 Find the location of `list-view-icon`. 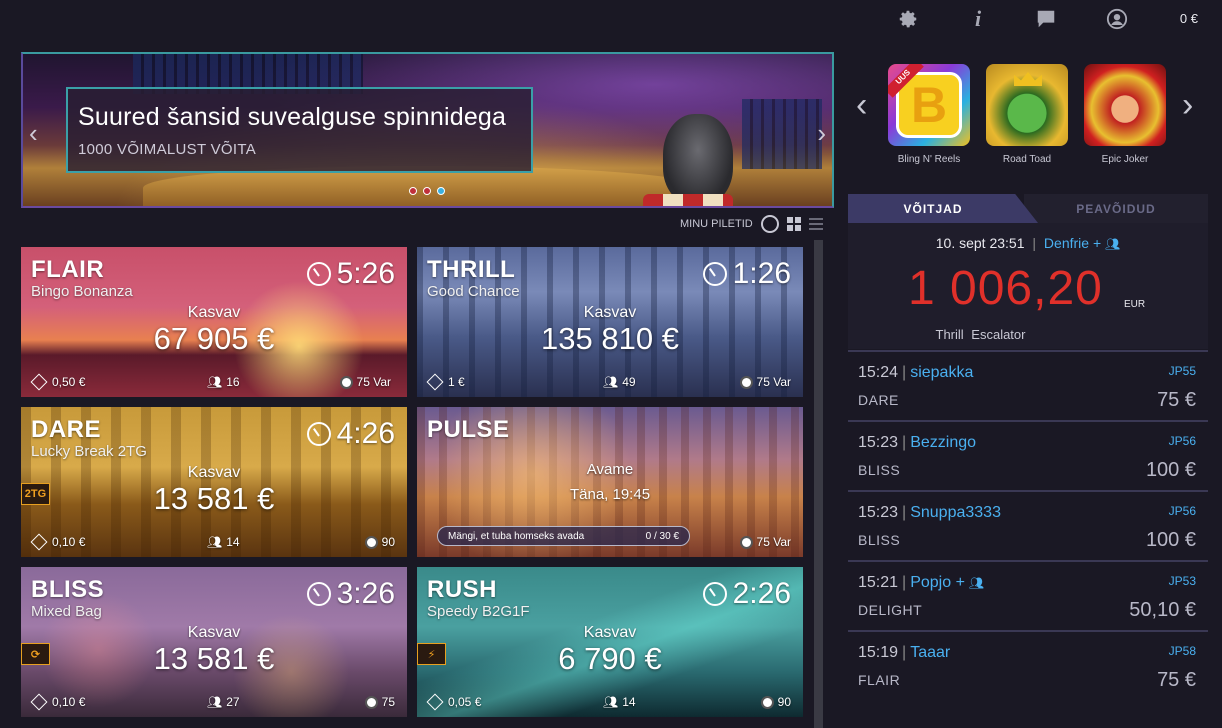

list-view-icon is located at coordinates (815, 224).